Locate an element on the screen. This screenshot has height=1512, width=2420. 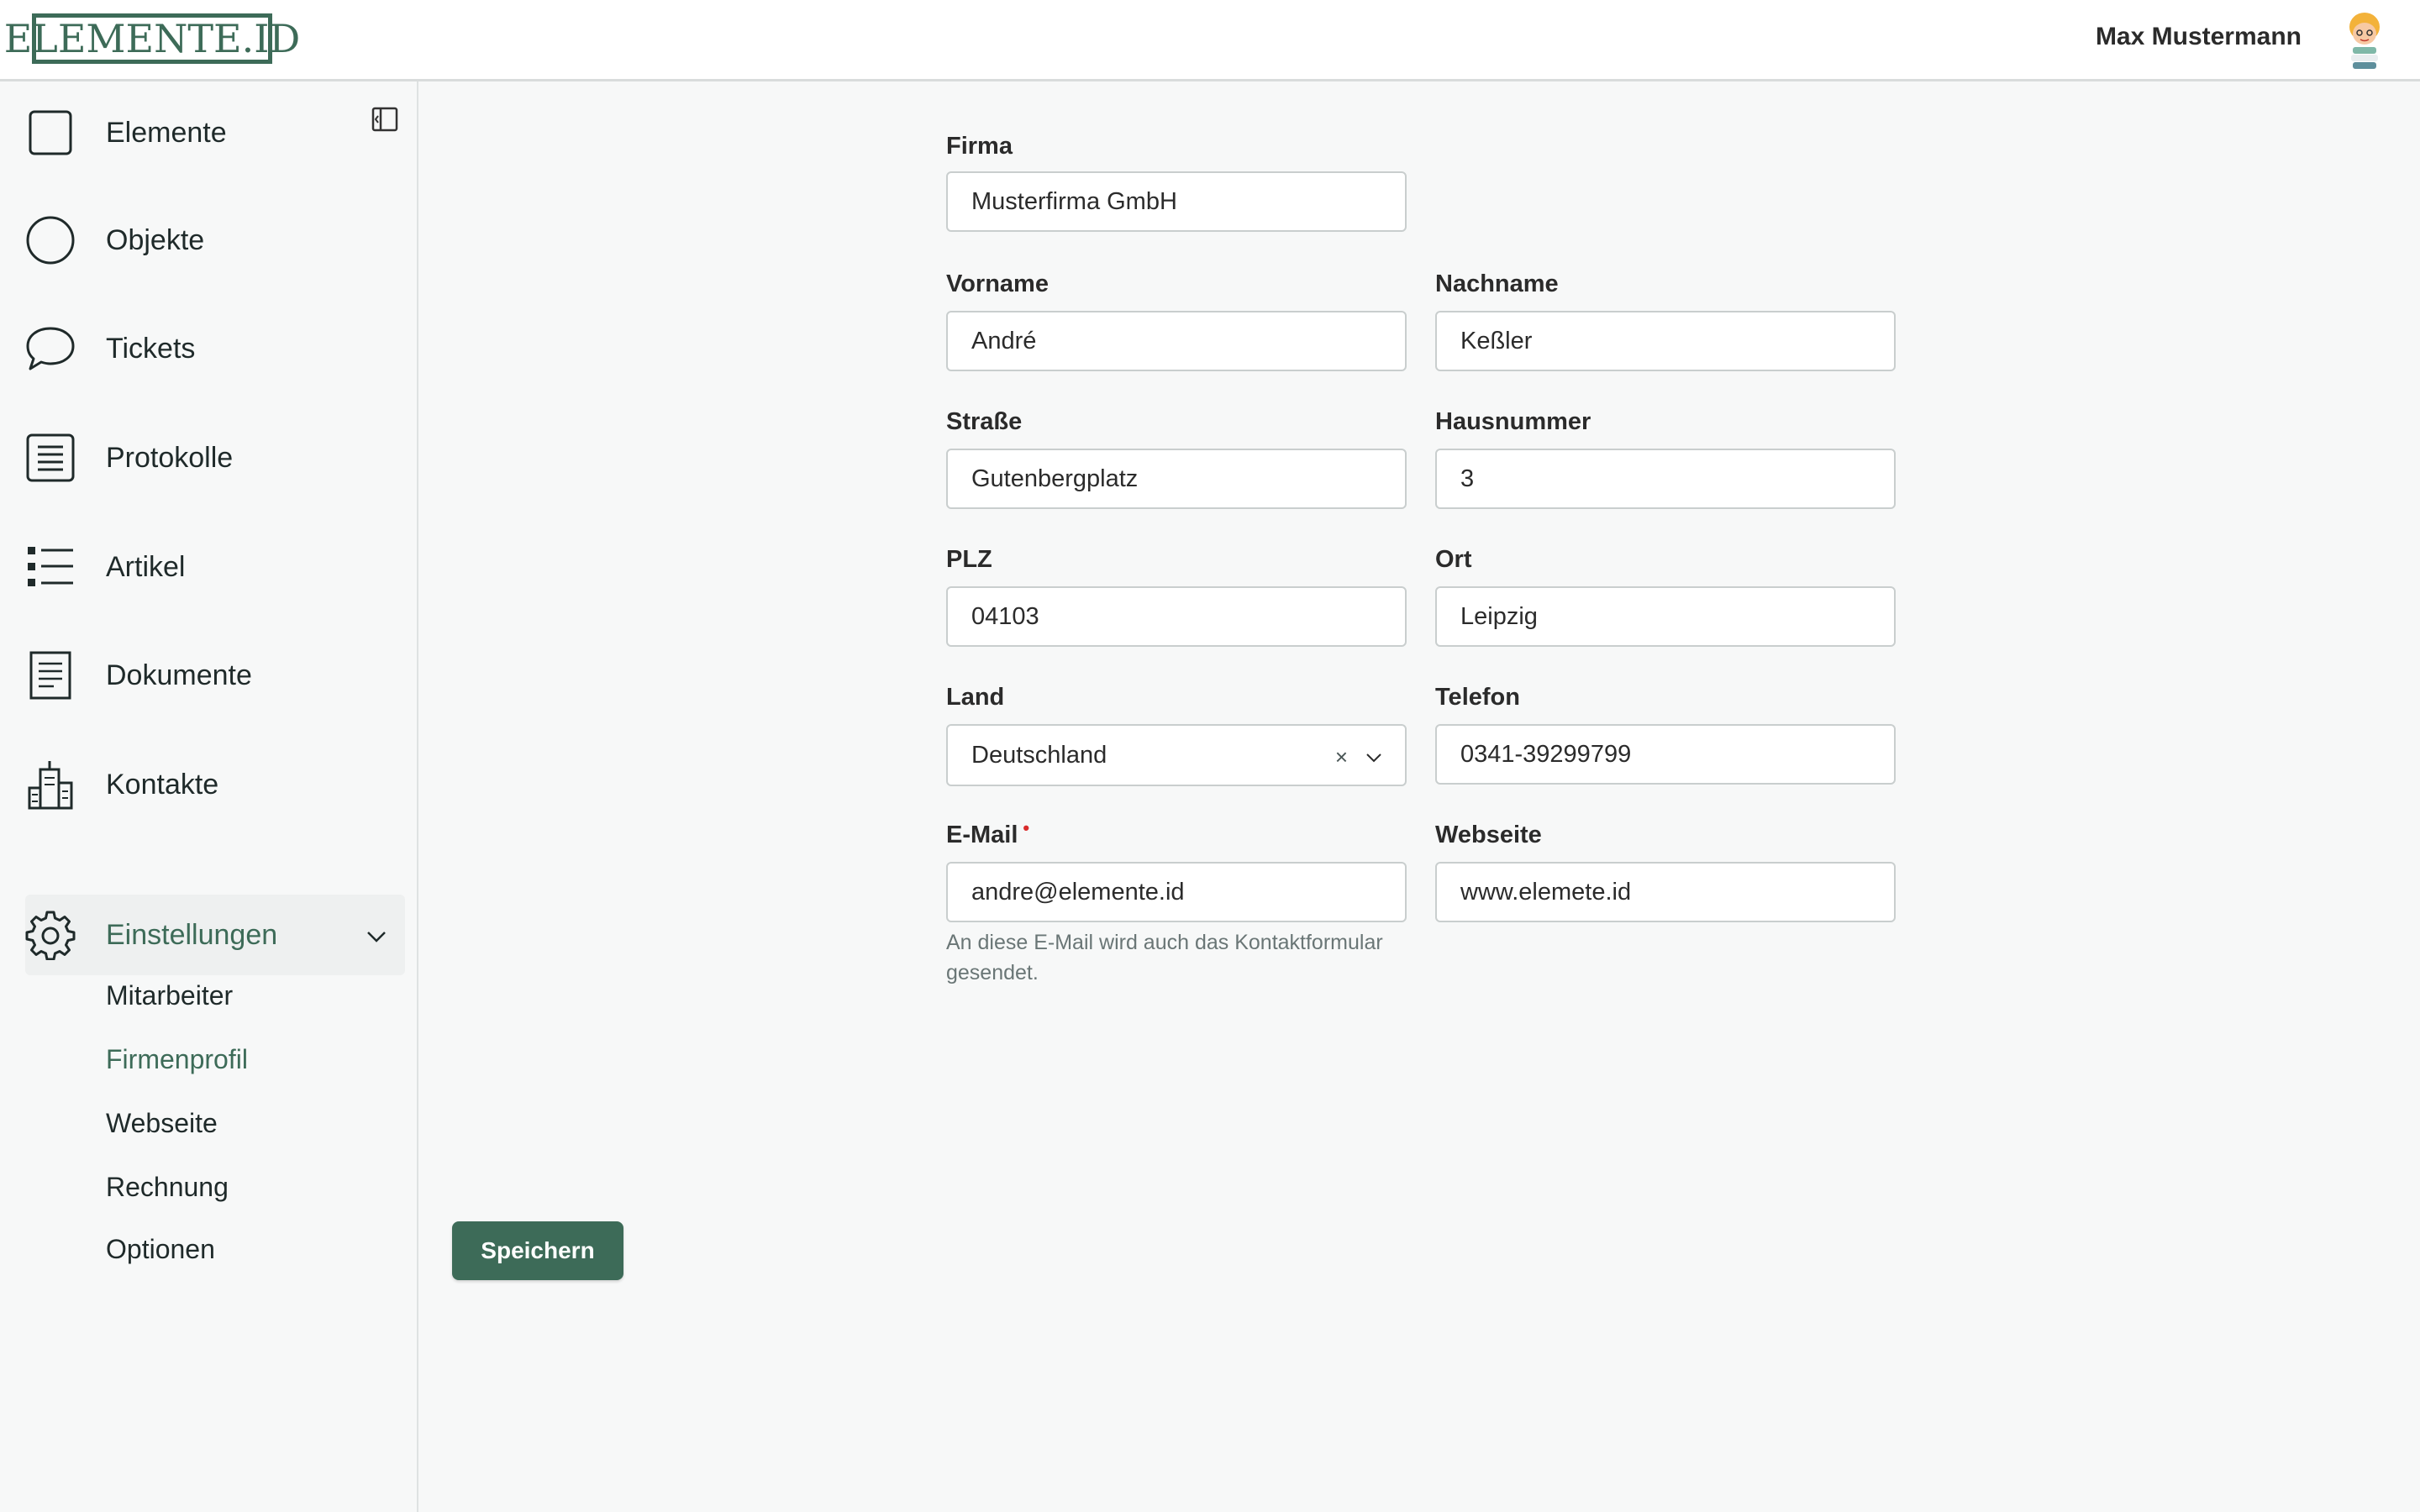
email-label-text: E-Mail is located at coordinates (982, 835).